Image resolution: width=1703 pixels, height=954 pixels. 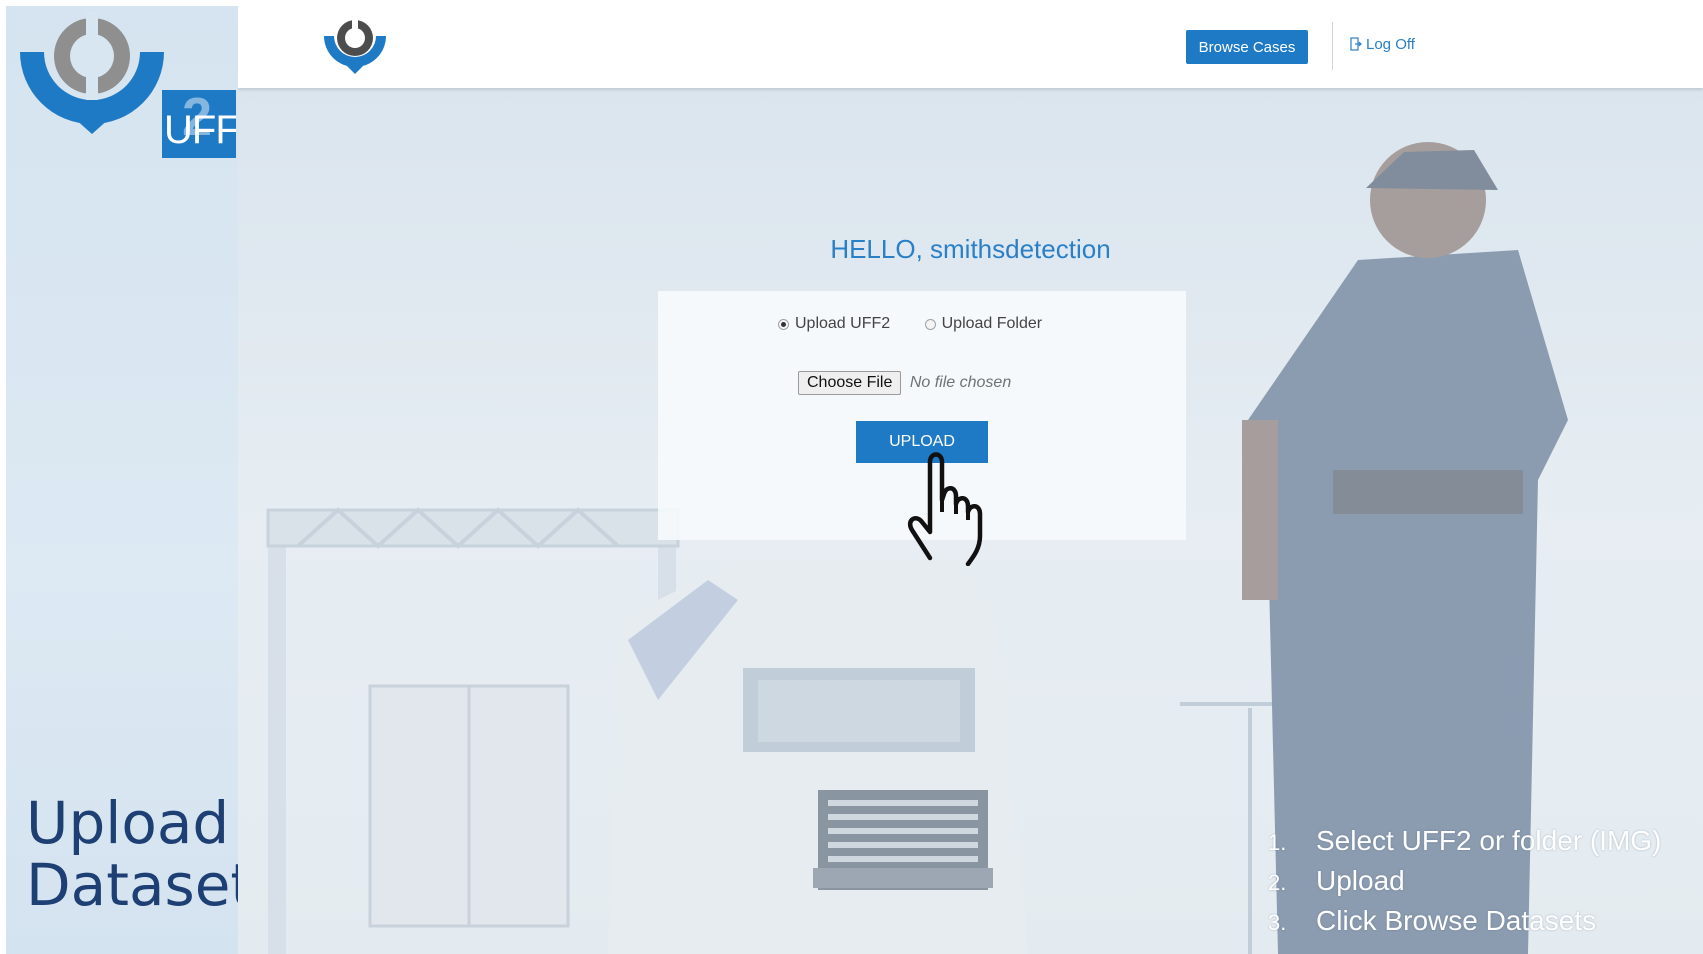 I want to click on step-item: 2. Upload, so click(x=1464, y=882).